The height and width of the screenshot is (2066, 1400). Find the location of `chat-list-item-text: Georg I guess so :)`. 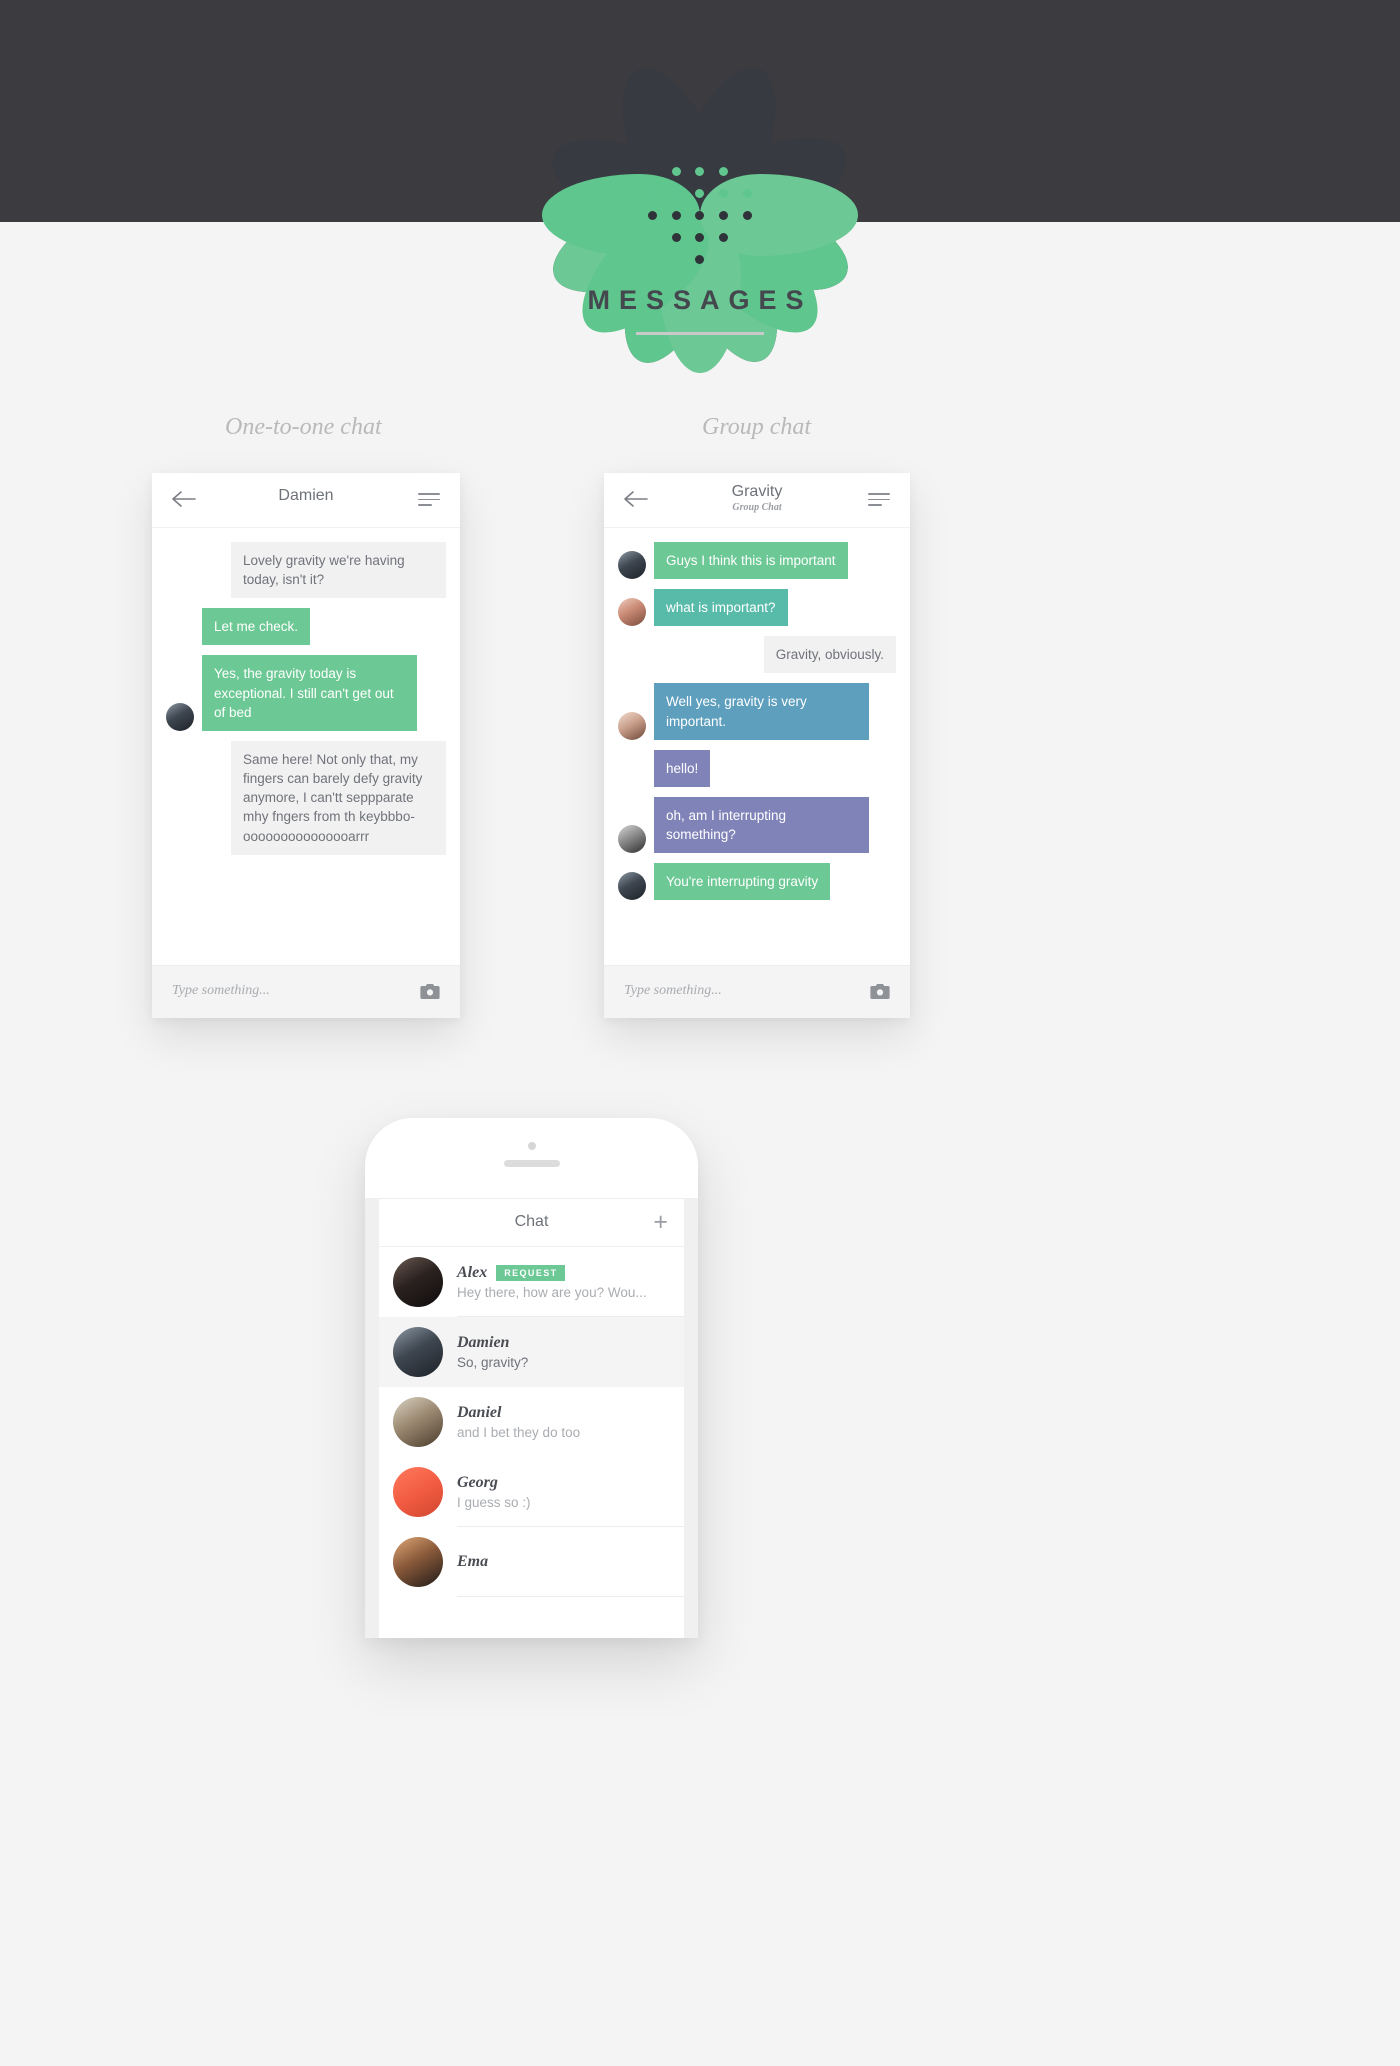

chat-list-item-text: Georg I guess so :) is located at coordinates (563, 1492).